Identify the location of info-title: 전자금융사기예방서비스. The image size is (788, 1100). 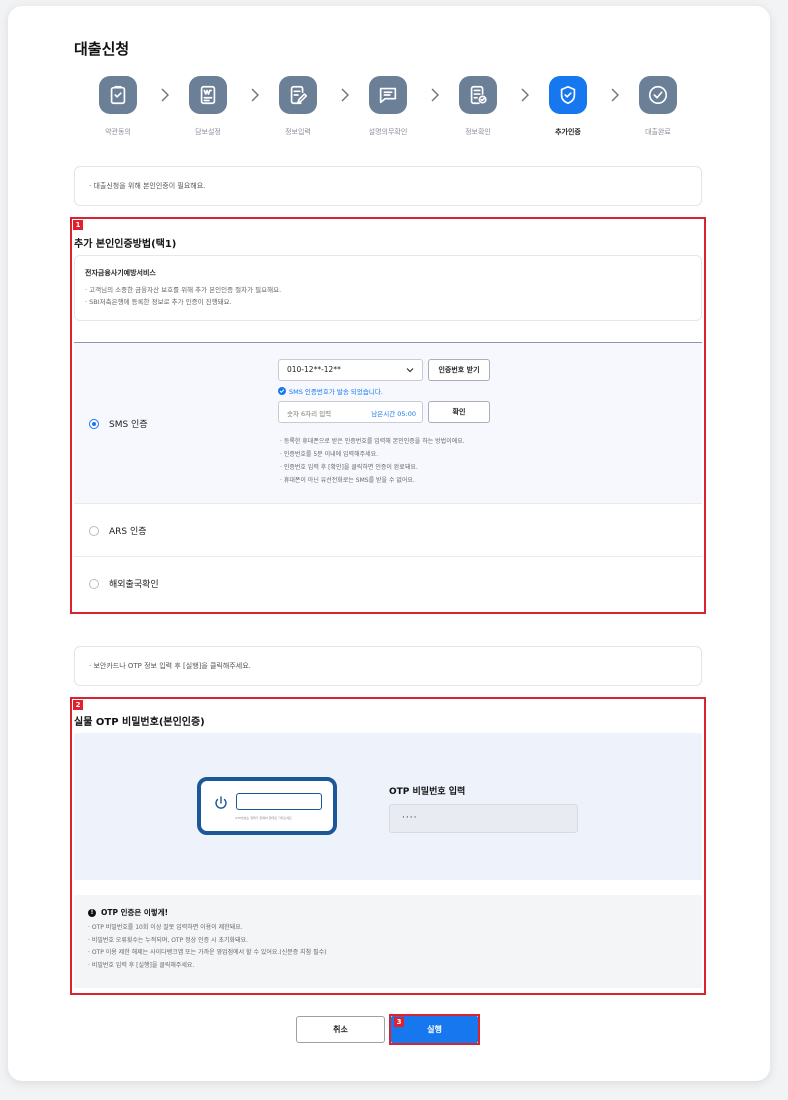
(120, 273).